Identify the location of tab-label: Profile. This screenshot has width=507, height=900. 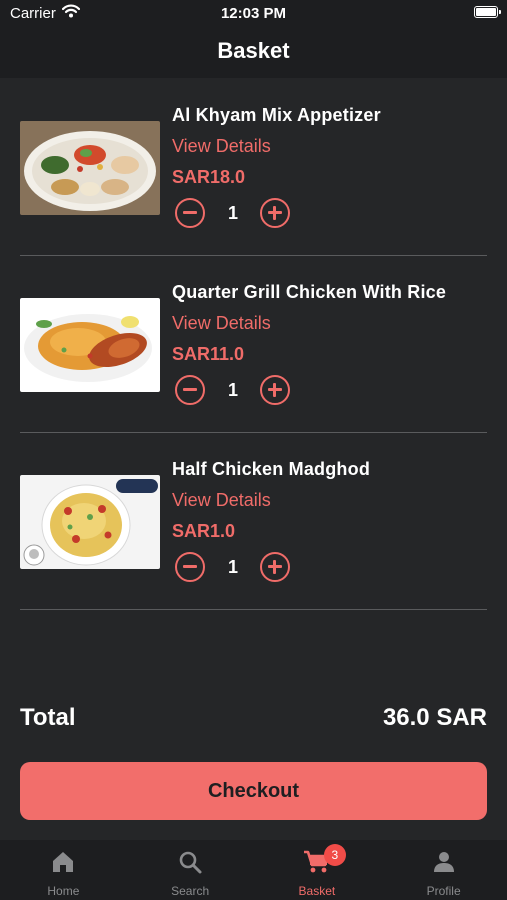
(443, 891).